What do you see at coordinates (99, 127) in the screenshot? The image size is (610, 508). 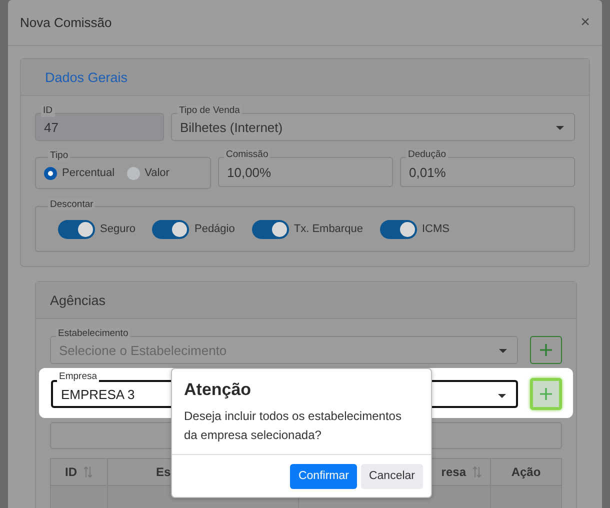 I see `id-field: 47` at bounding box center [99, 127].